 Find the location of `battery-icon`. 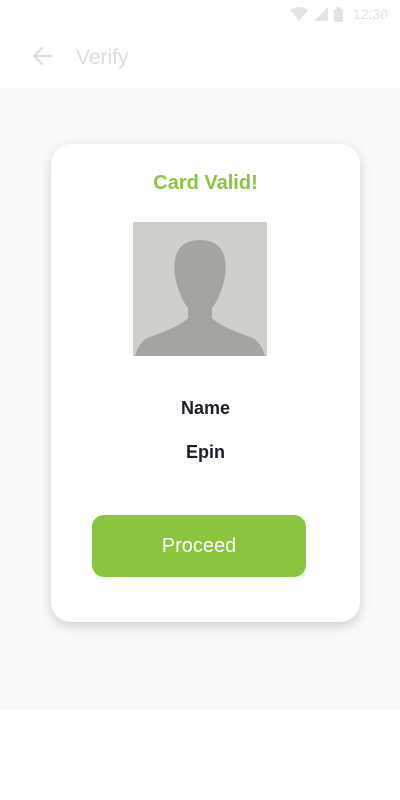

battery-icon is located at coordinates (338, 14).